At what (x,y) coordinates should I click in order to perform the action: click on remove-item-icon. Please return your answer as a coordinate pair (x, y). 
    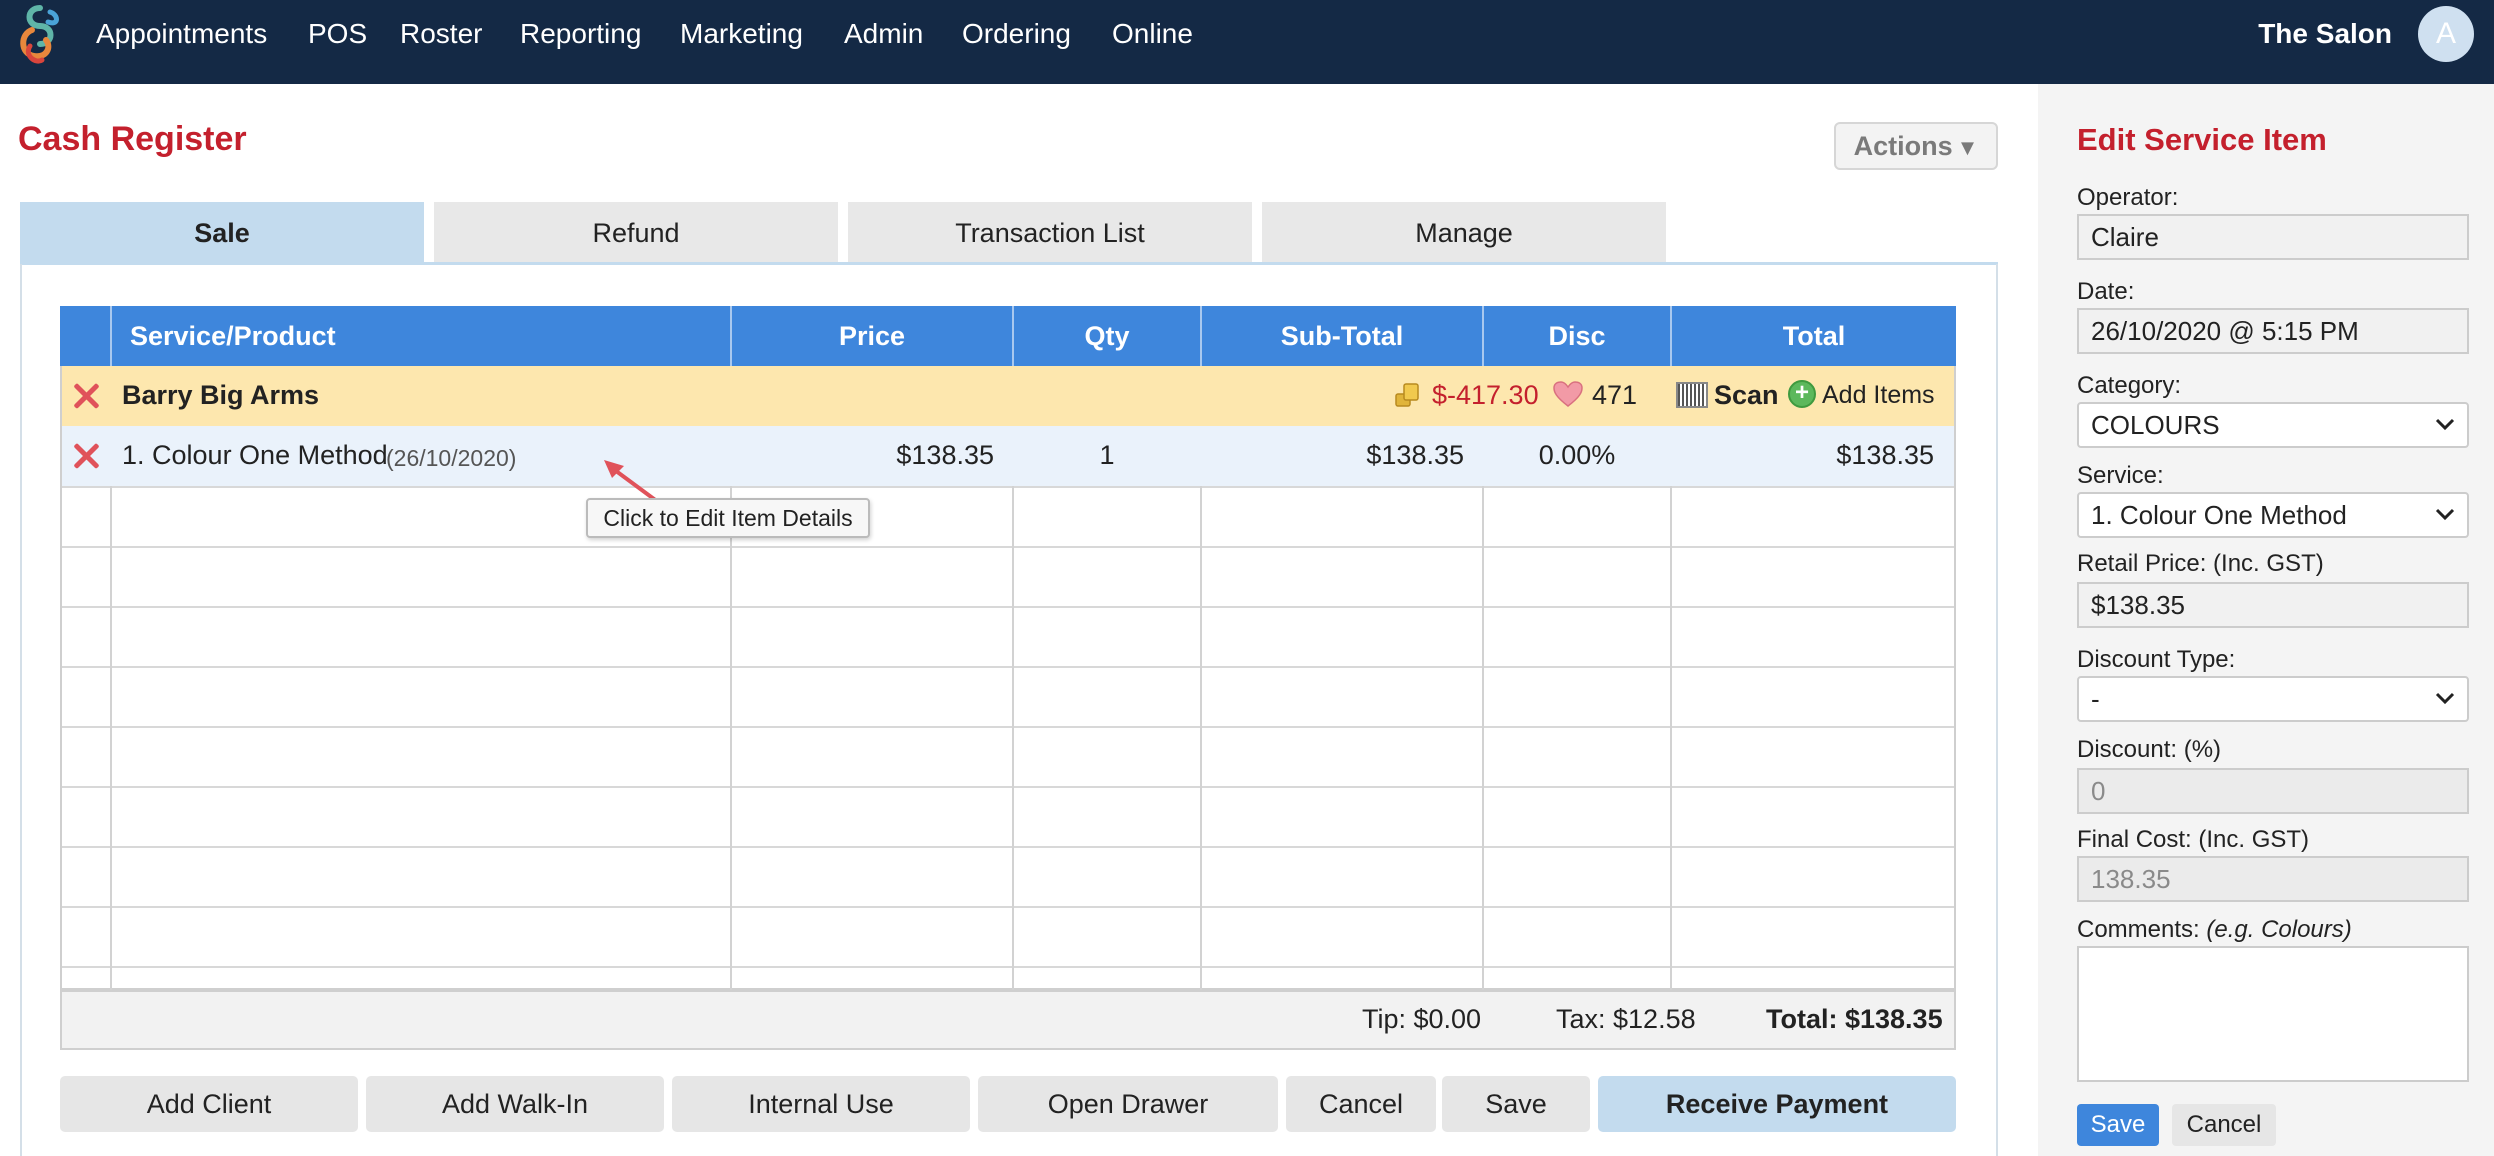
    Looking at the image, I should click on (86, 456).